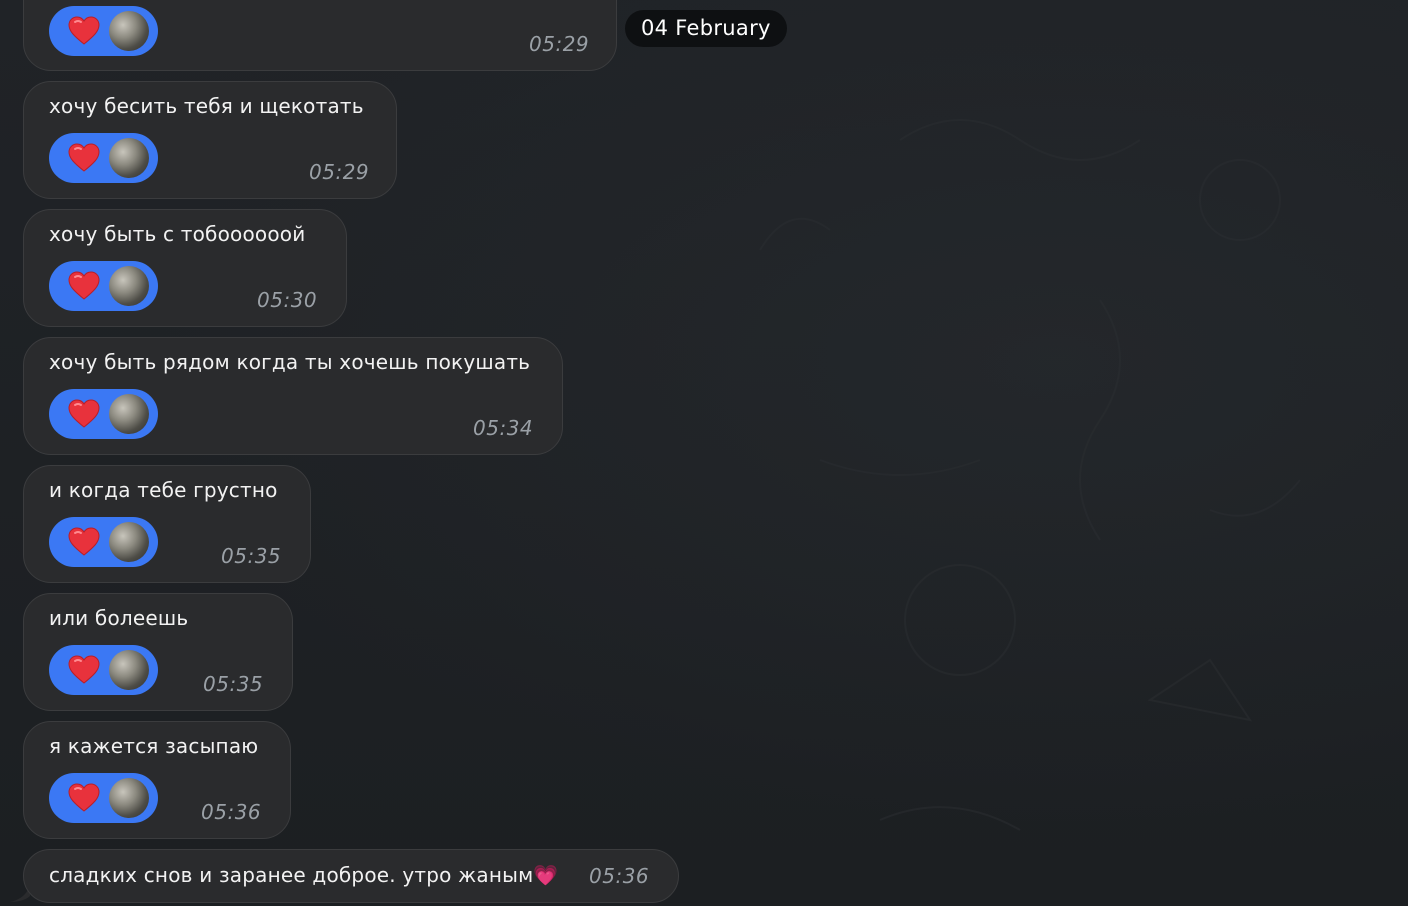 The width and height of the screenshot is (1408, 906). I want to click on message-bubble: хочу быть с тобоооооой 05:30, so click(185, 268).